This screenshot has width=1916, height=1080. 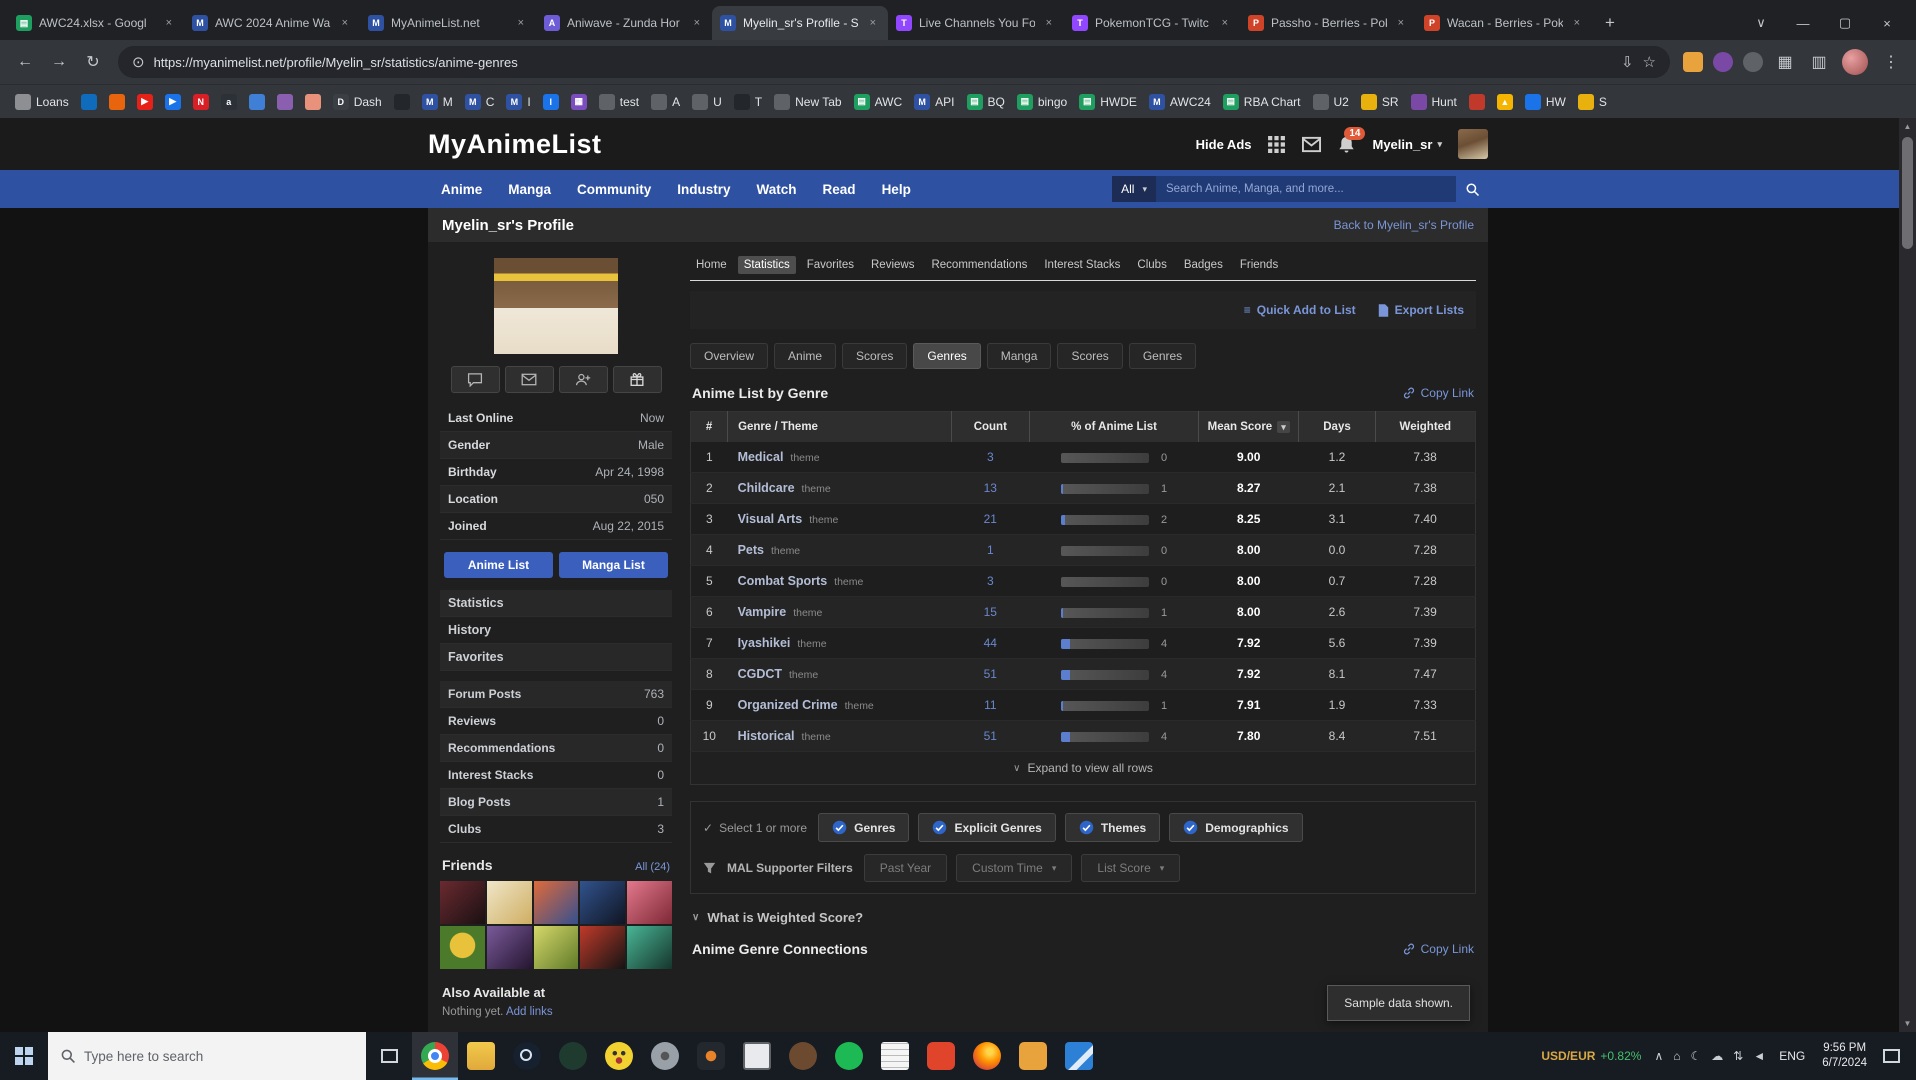 I want to click on genre-link: CGDCT, so click(x=760, y=674).